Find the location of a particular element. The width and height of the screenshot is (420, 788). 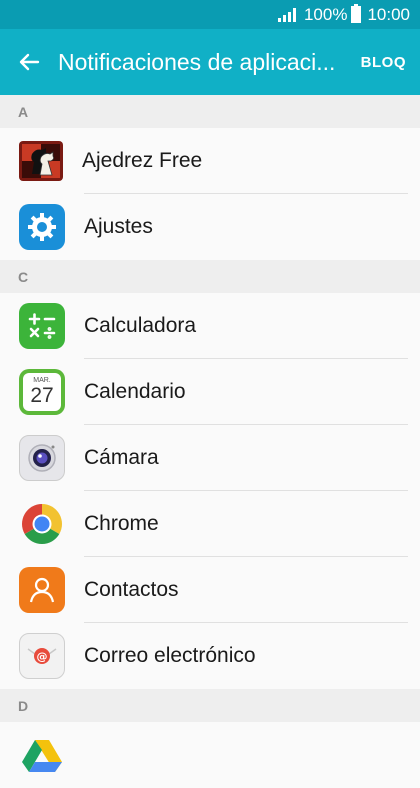

clock: 10:00 is located at coordinates (388, 14).